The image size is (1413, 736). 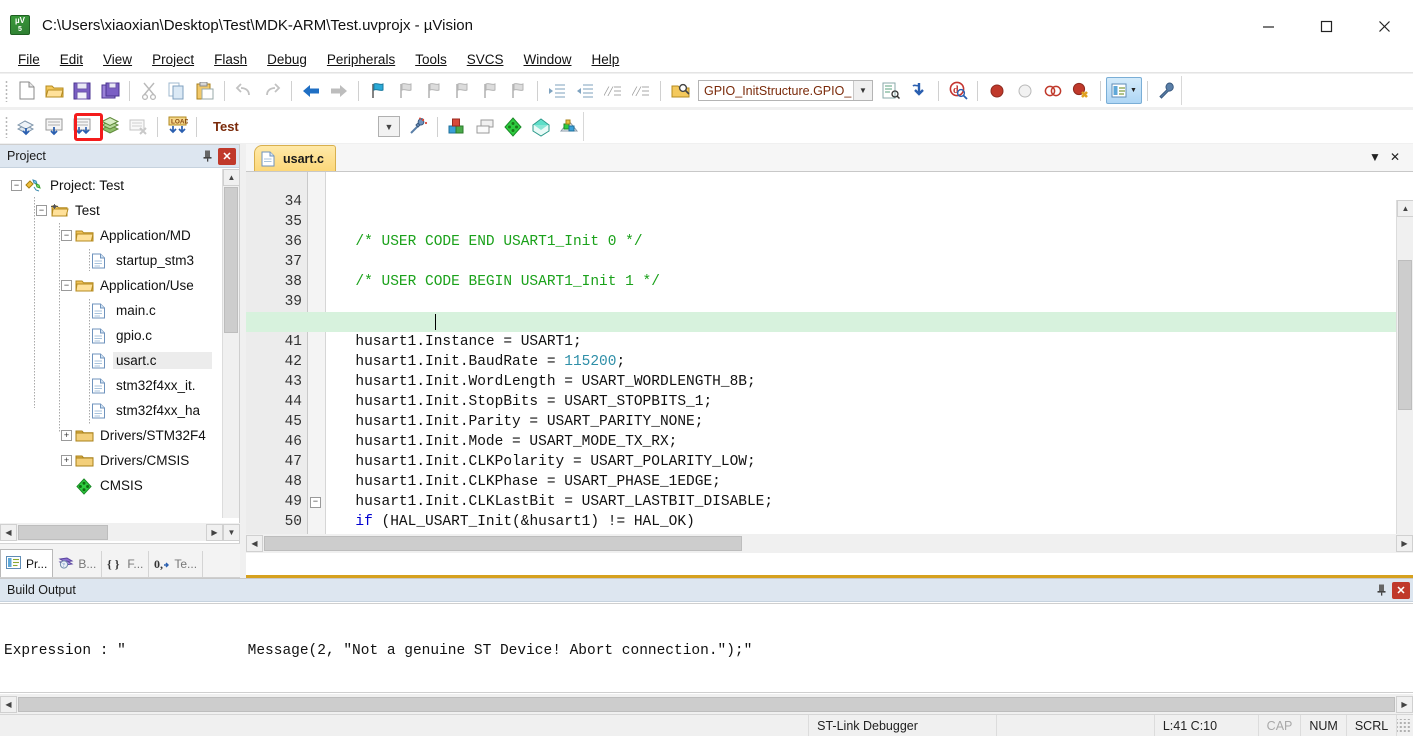 I want to click on pack-installer-icon, so click(x=541, y=126).